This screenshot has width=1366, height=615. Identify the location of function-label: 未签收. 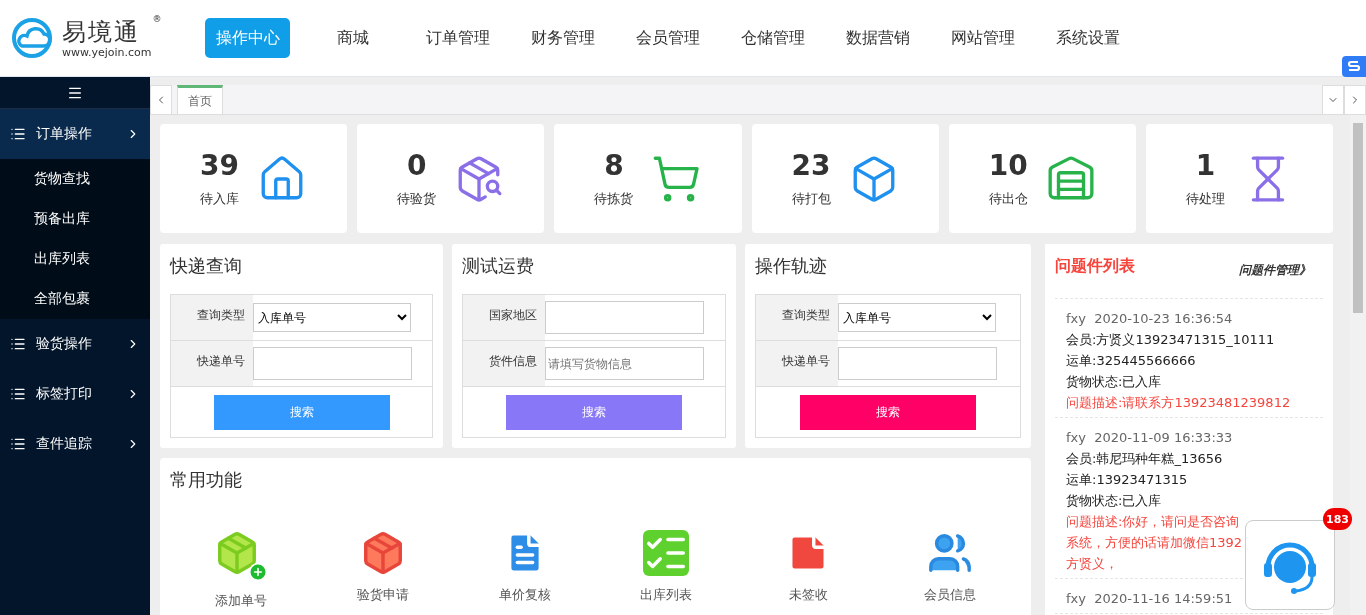
(808, 595).